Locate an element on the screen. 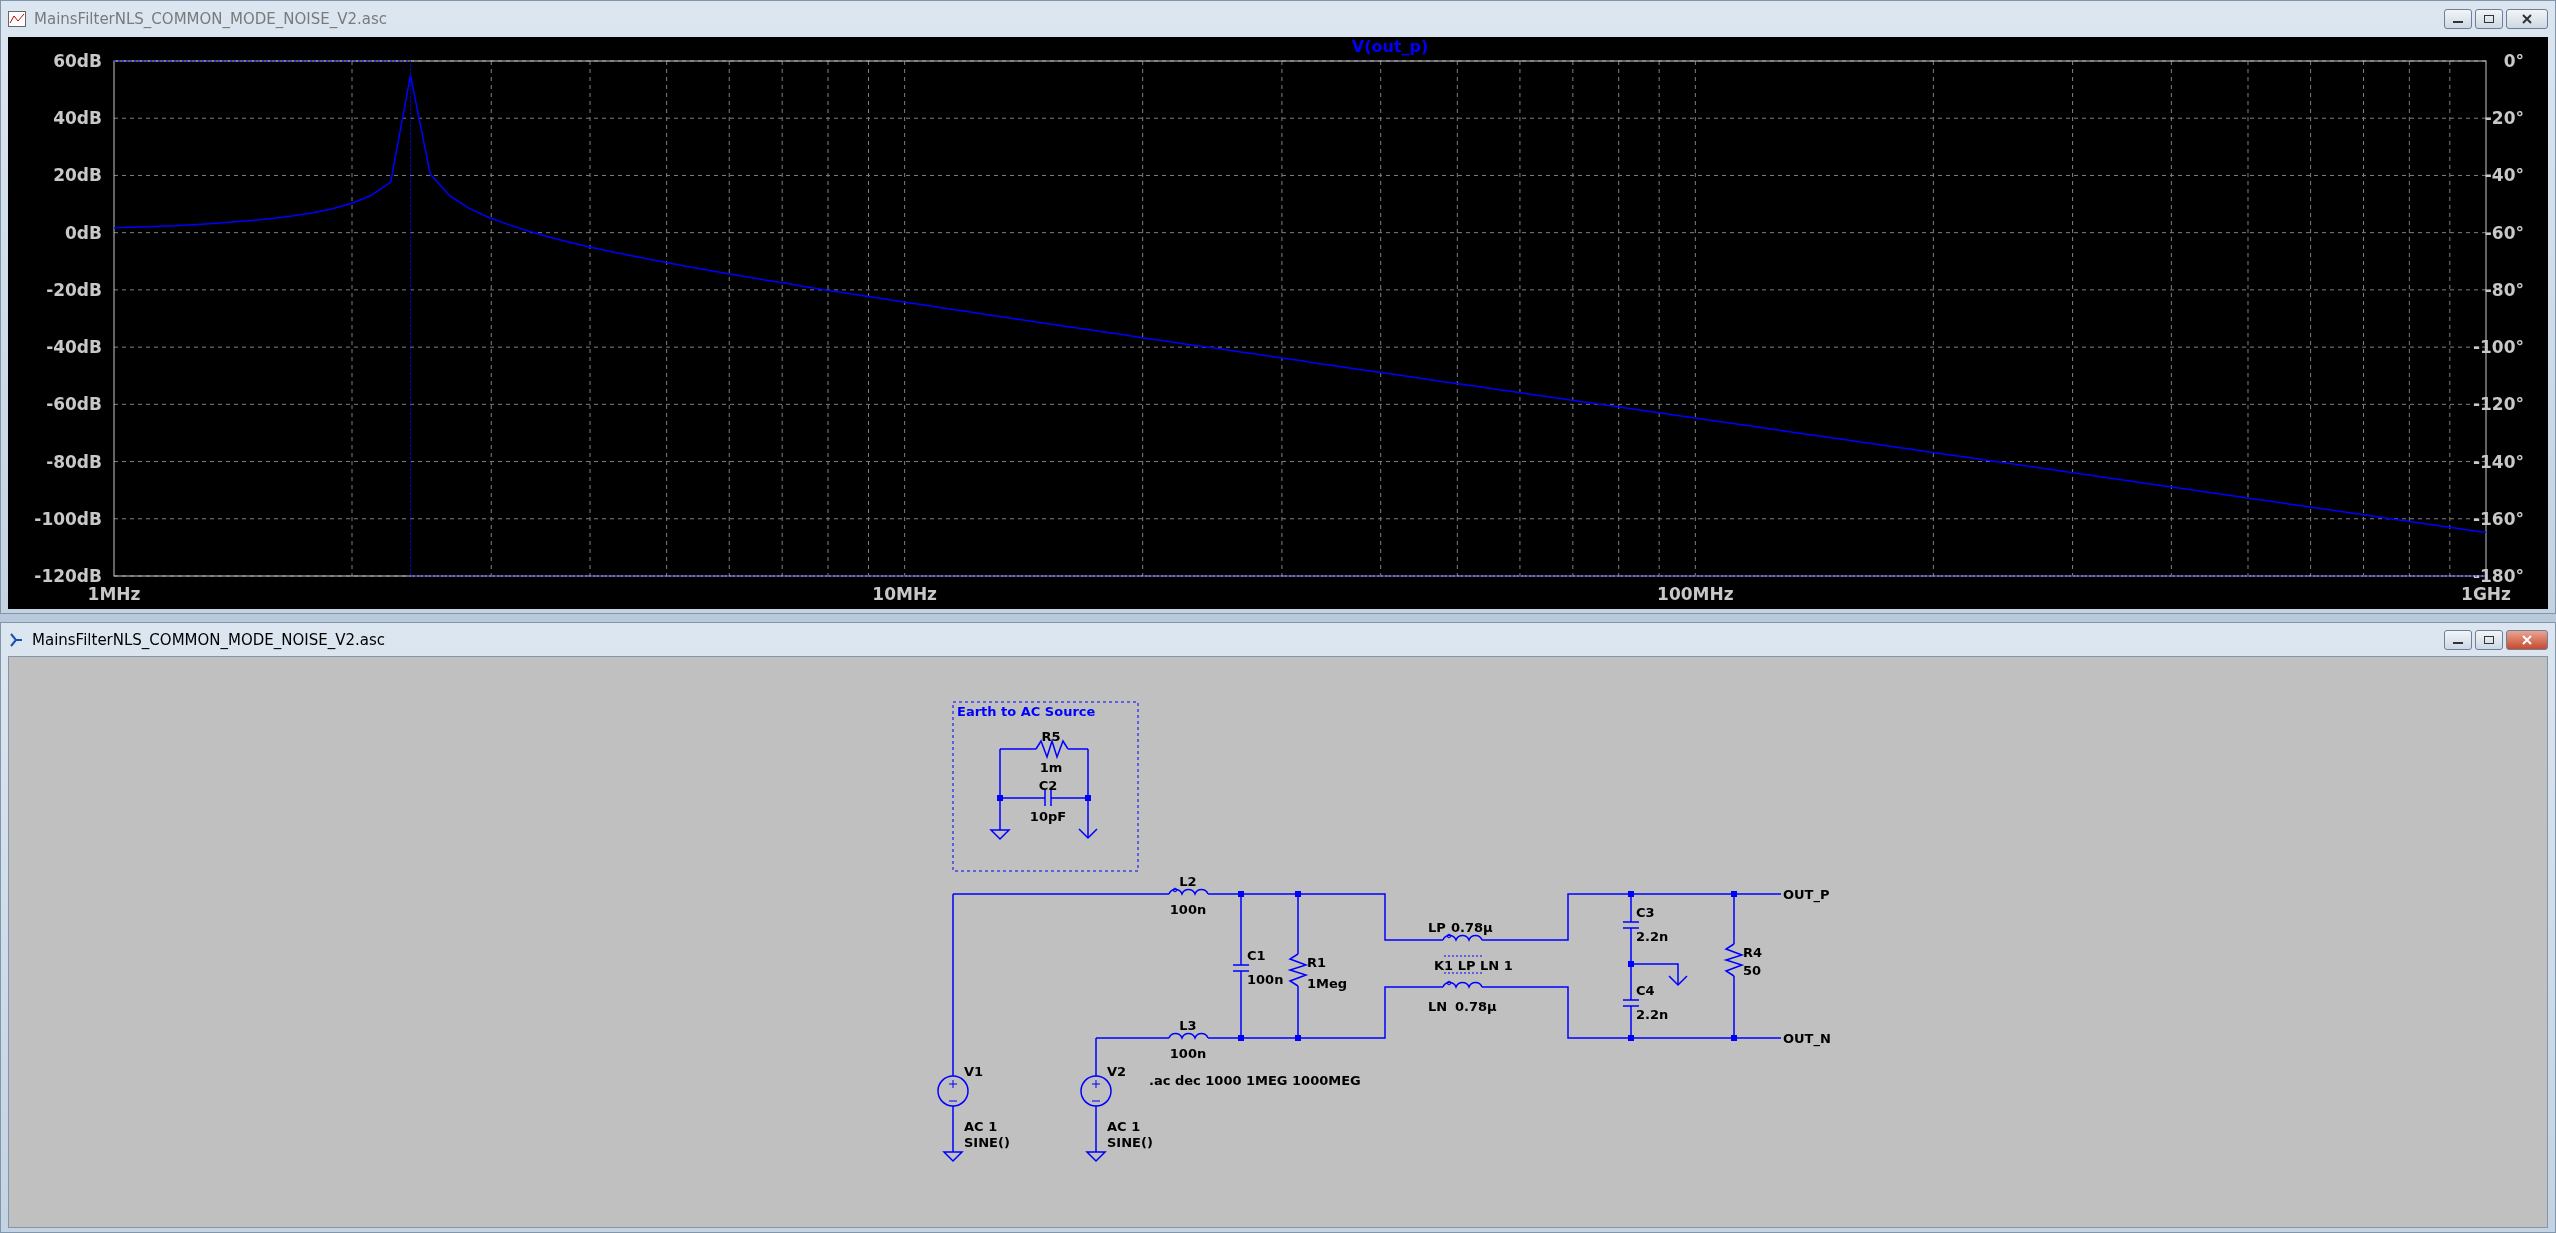  y-tick-label: -20dB is located at coordinates (74, 289).